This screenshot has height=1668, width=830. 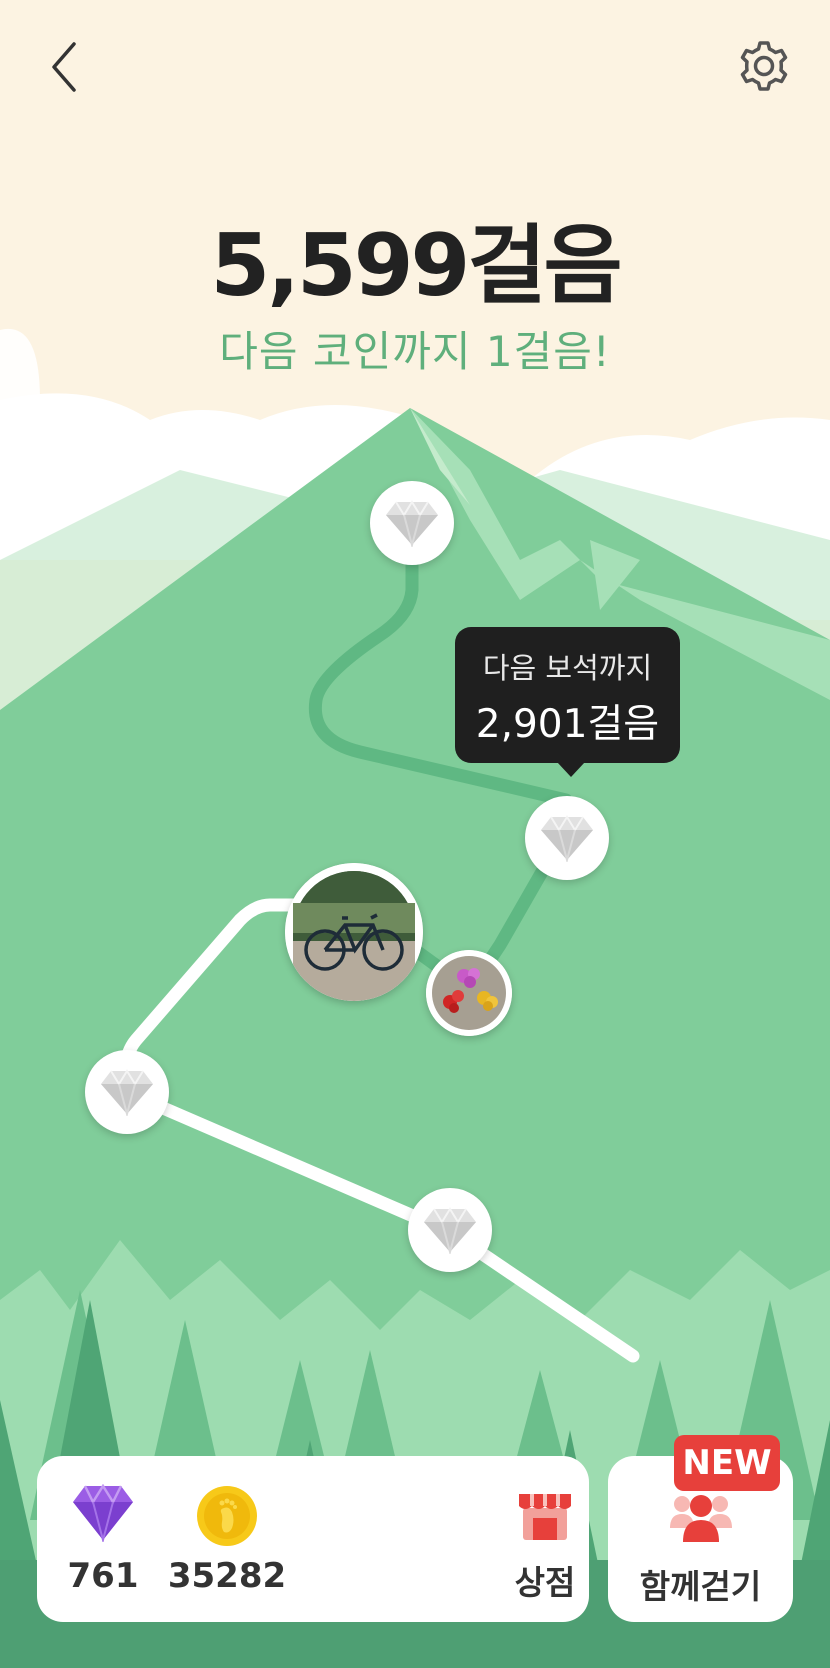 I want to click on people-icon, so click(x=701, y=1518).